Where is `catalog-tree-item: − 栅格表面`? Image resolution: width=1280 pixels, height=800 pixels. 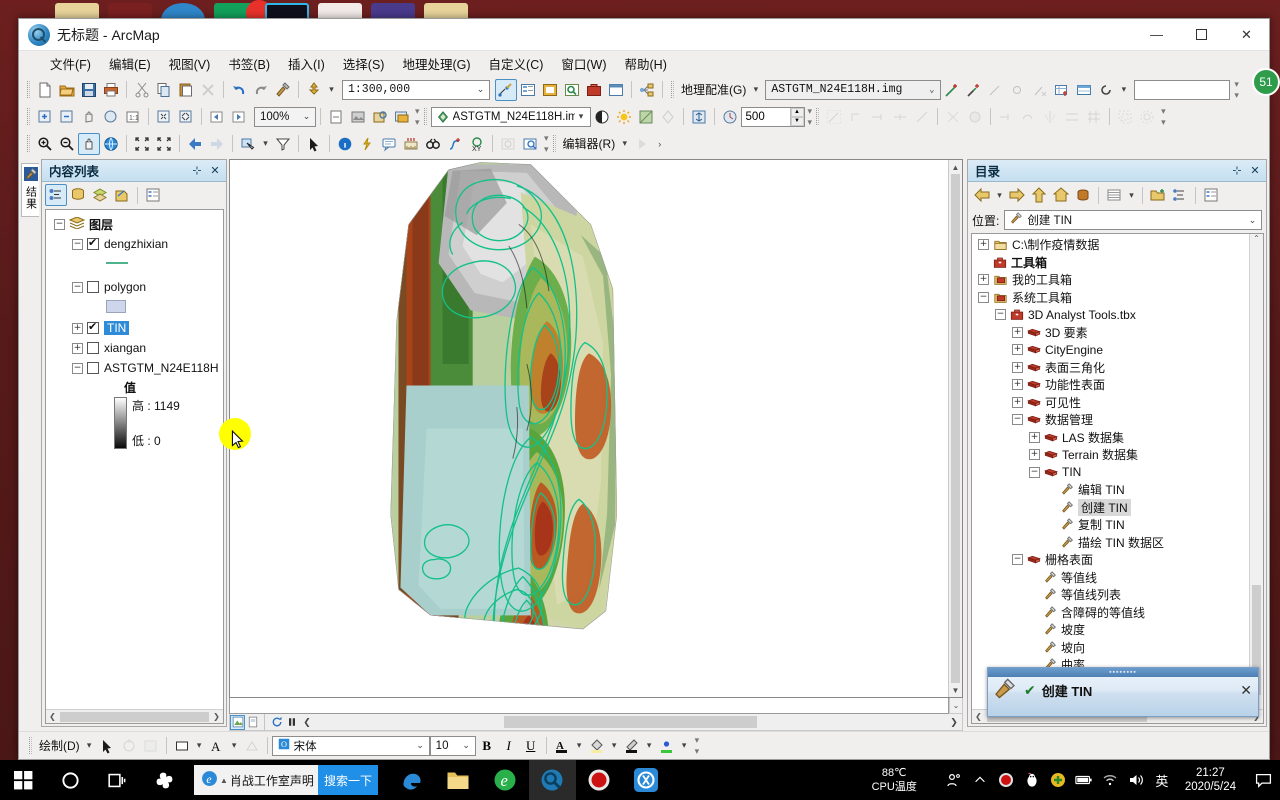
catalog-tree-item: − 栅格表面 is located at coordinates (1110, 560).